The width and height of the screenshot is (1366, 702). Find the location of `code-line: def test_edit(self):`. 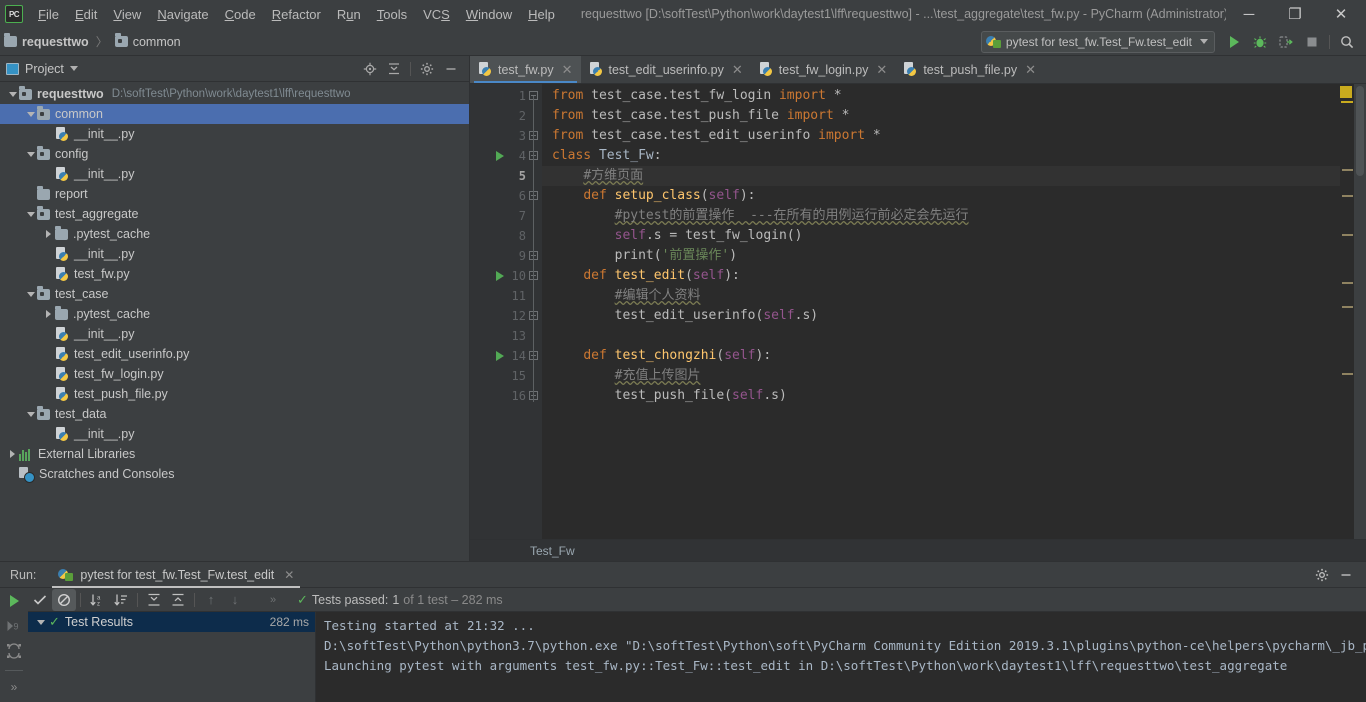

code-line: def test_edit(self): is located at coordinates (941, 276).